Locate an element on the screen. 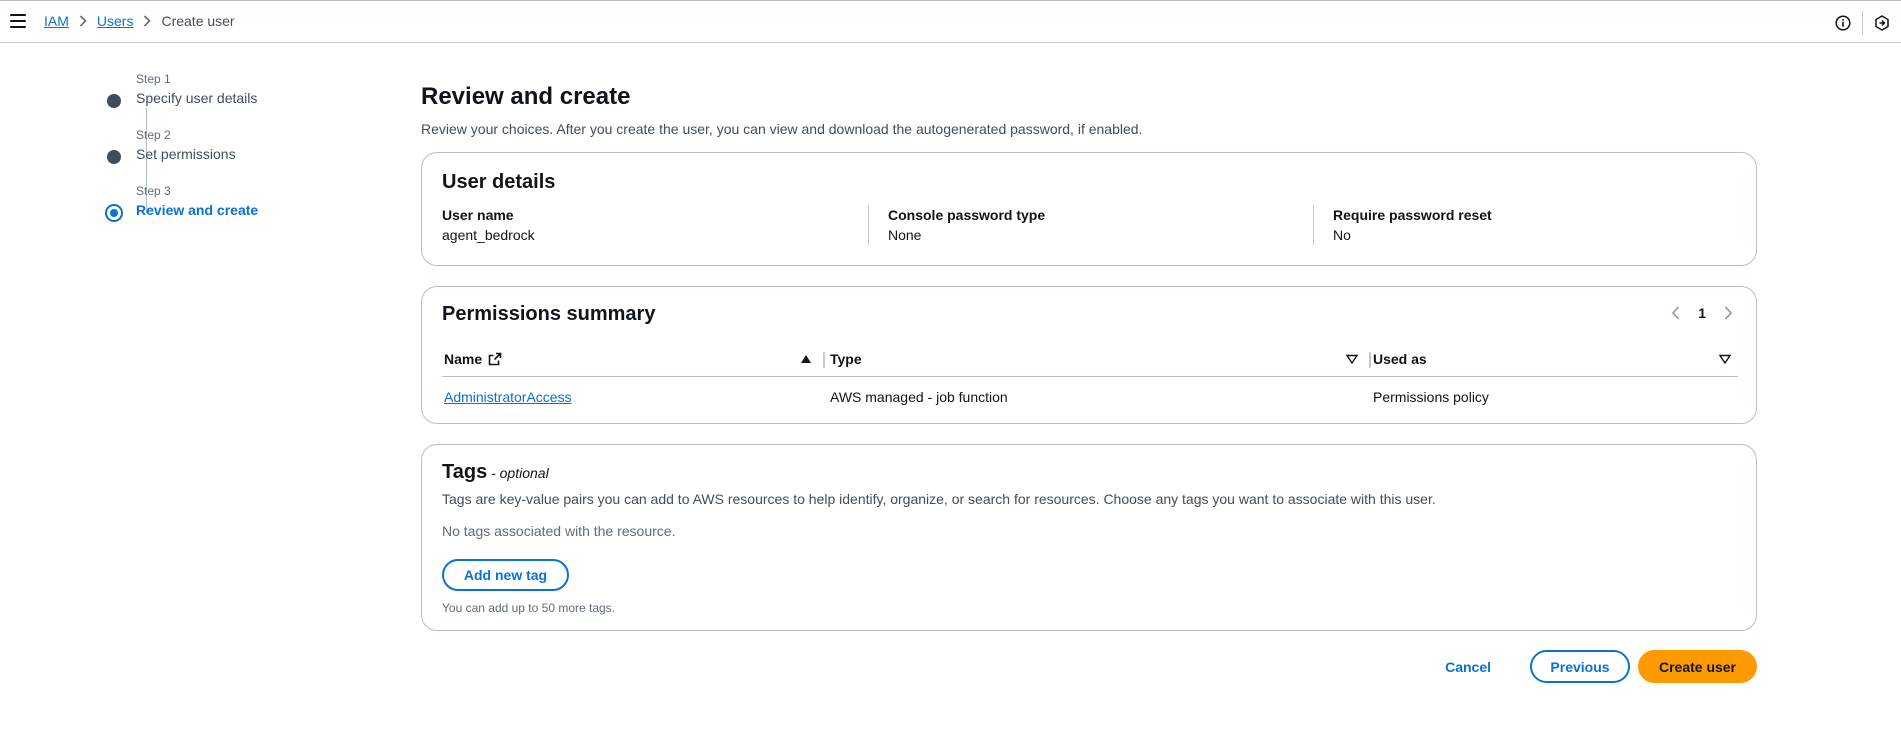 Image resolution: width=1901 pixels, height=732 pixels. hamburger-icon is located at coordinates (18, 21).